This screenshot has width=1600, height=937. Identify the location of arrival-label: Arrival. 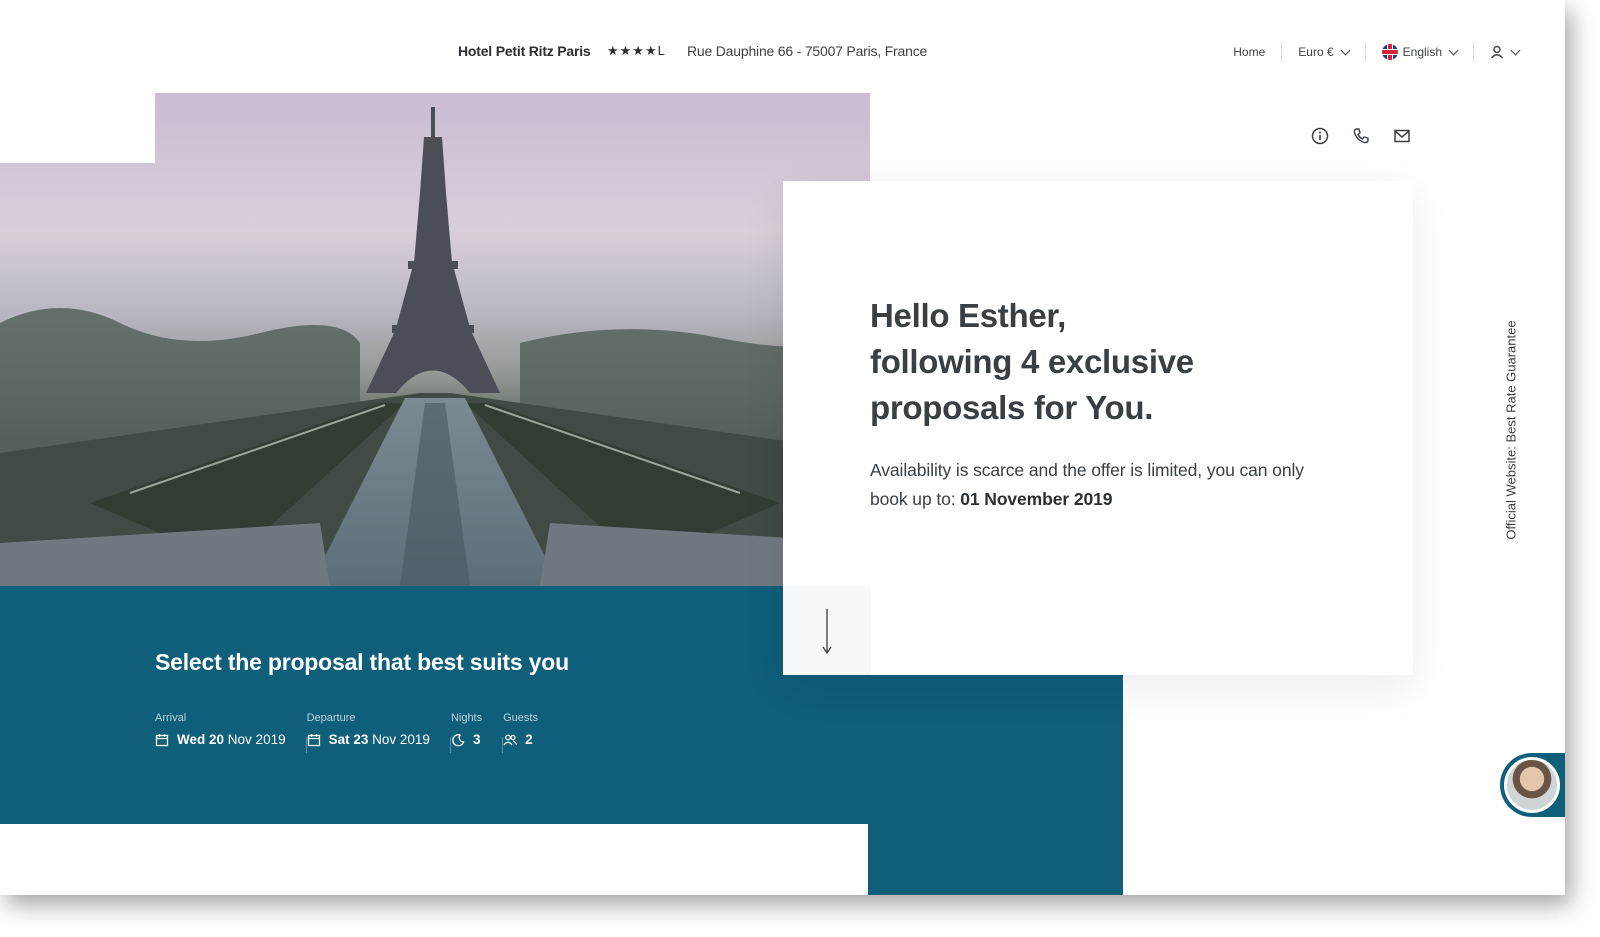
(171, 718).